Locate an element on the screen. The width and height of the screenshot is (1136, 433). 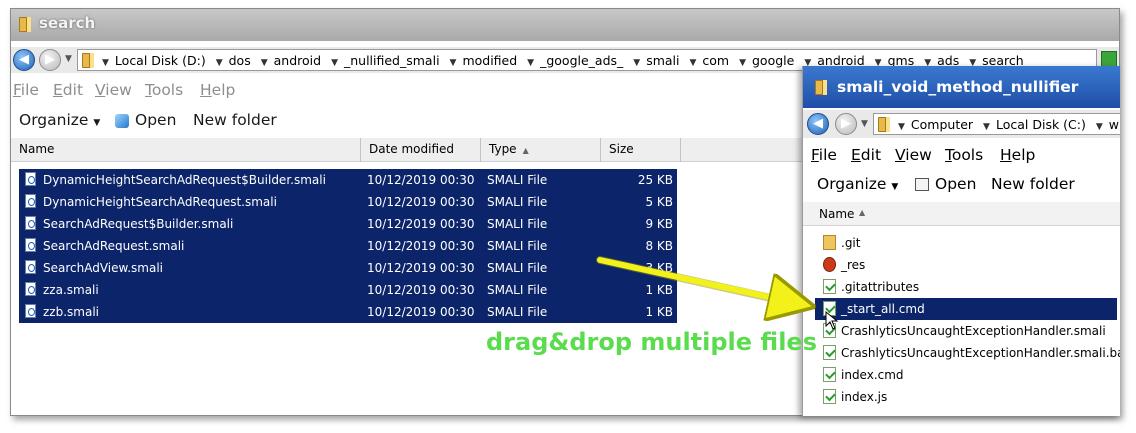
mouse-cursor-icon is located at coordinates (832, 320).